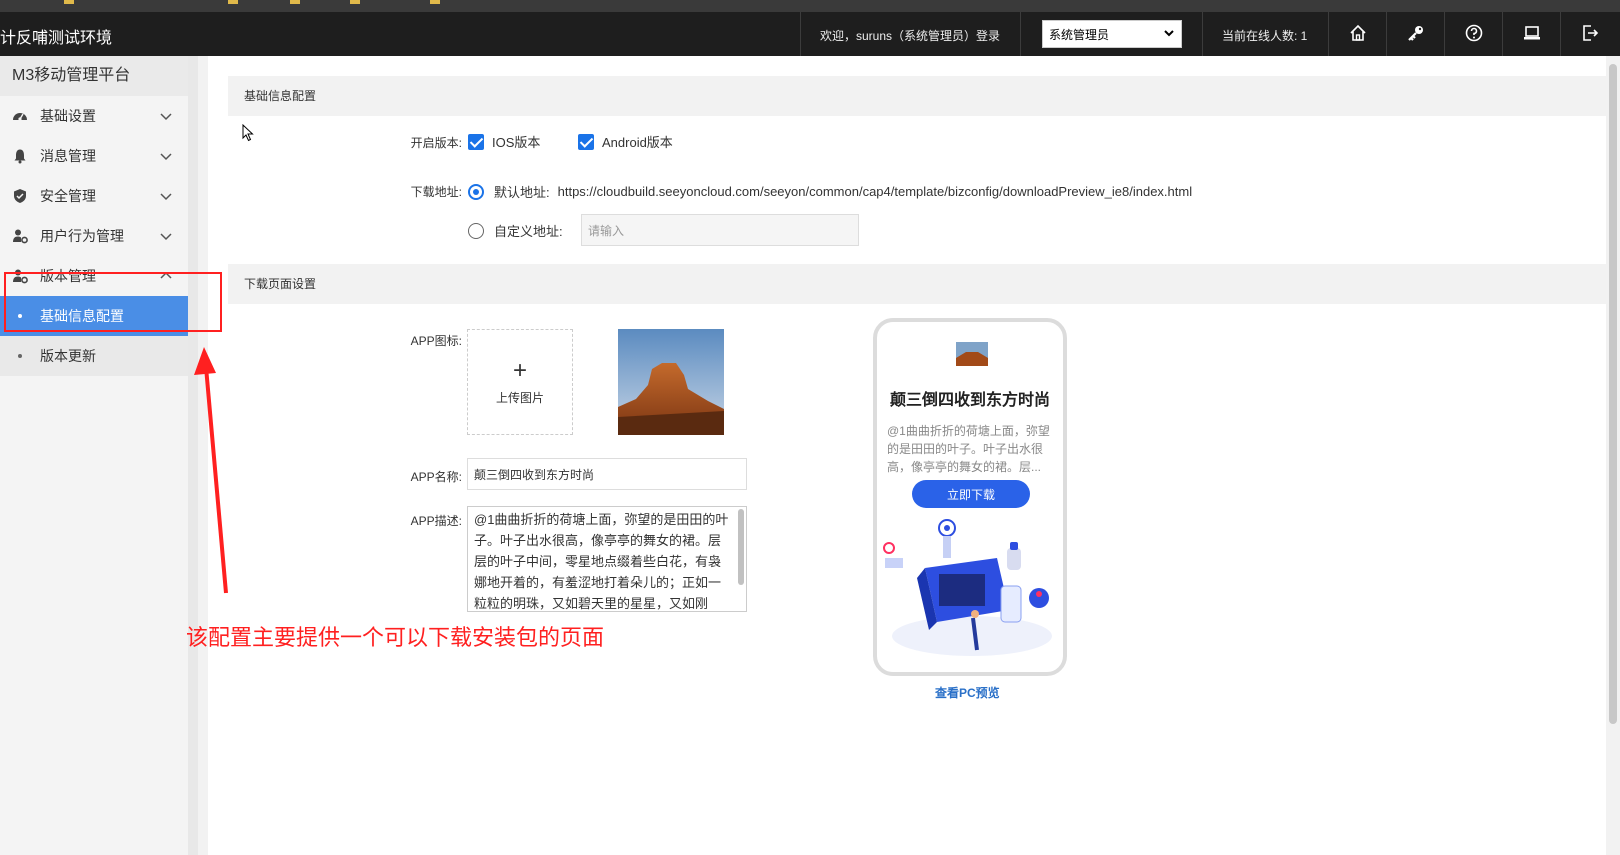 This screenshot has width=1620, height=855. I want to click on upload-label: 上传图片, so click(519, 397).